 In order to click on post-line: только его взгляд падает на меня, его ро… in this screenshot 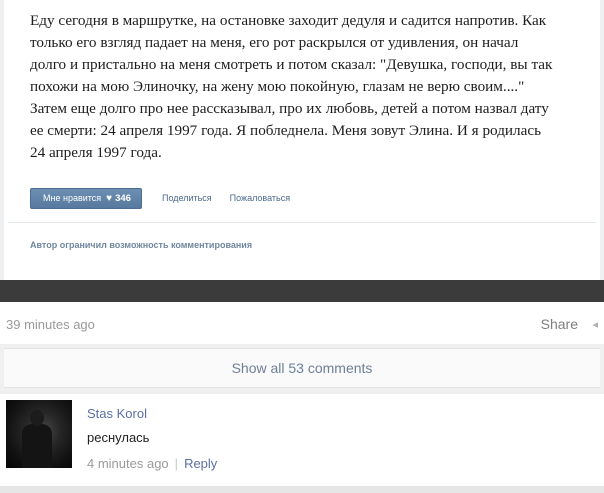, I will do `click(274, 42)`.